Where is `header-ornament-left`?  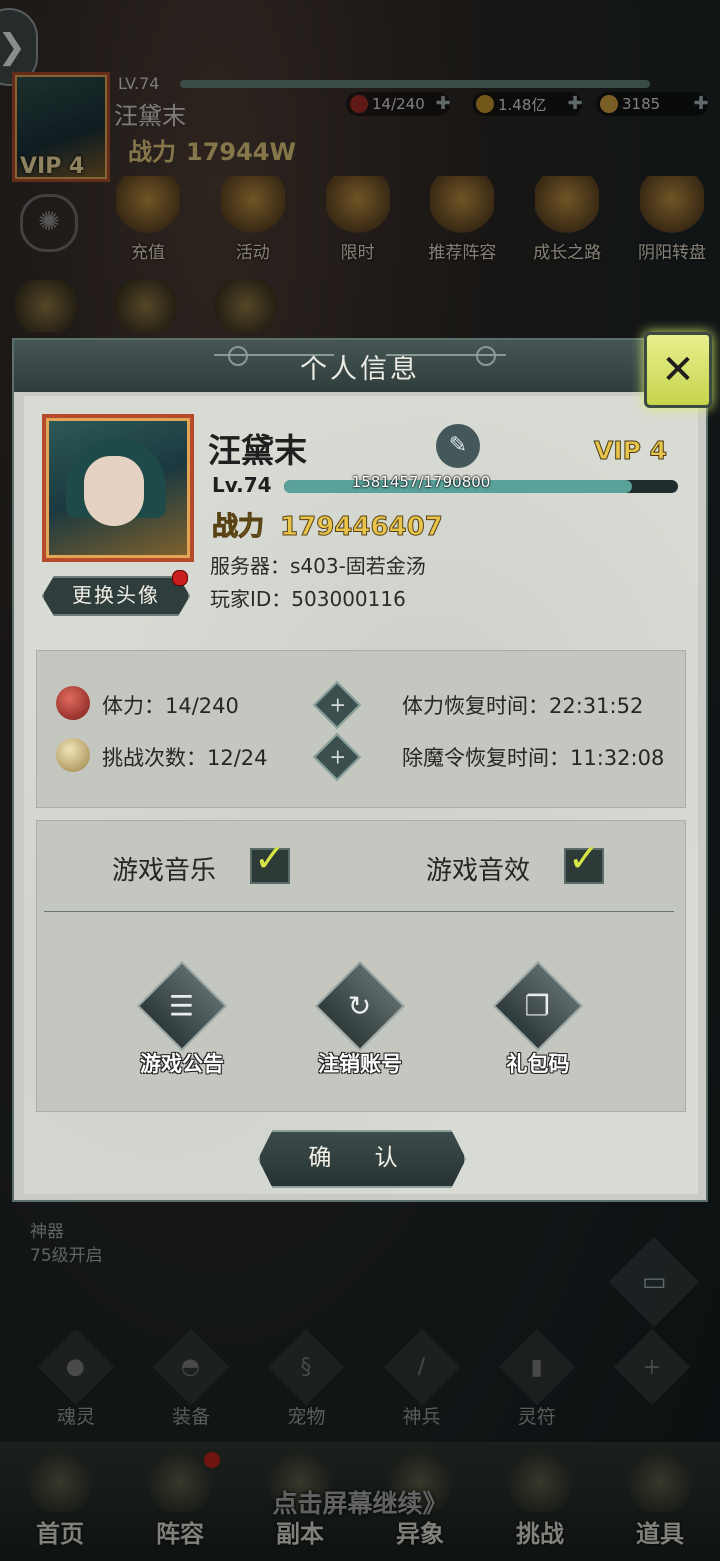
header-ornament-left is located at coordinates (274, 356).